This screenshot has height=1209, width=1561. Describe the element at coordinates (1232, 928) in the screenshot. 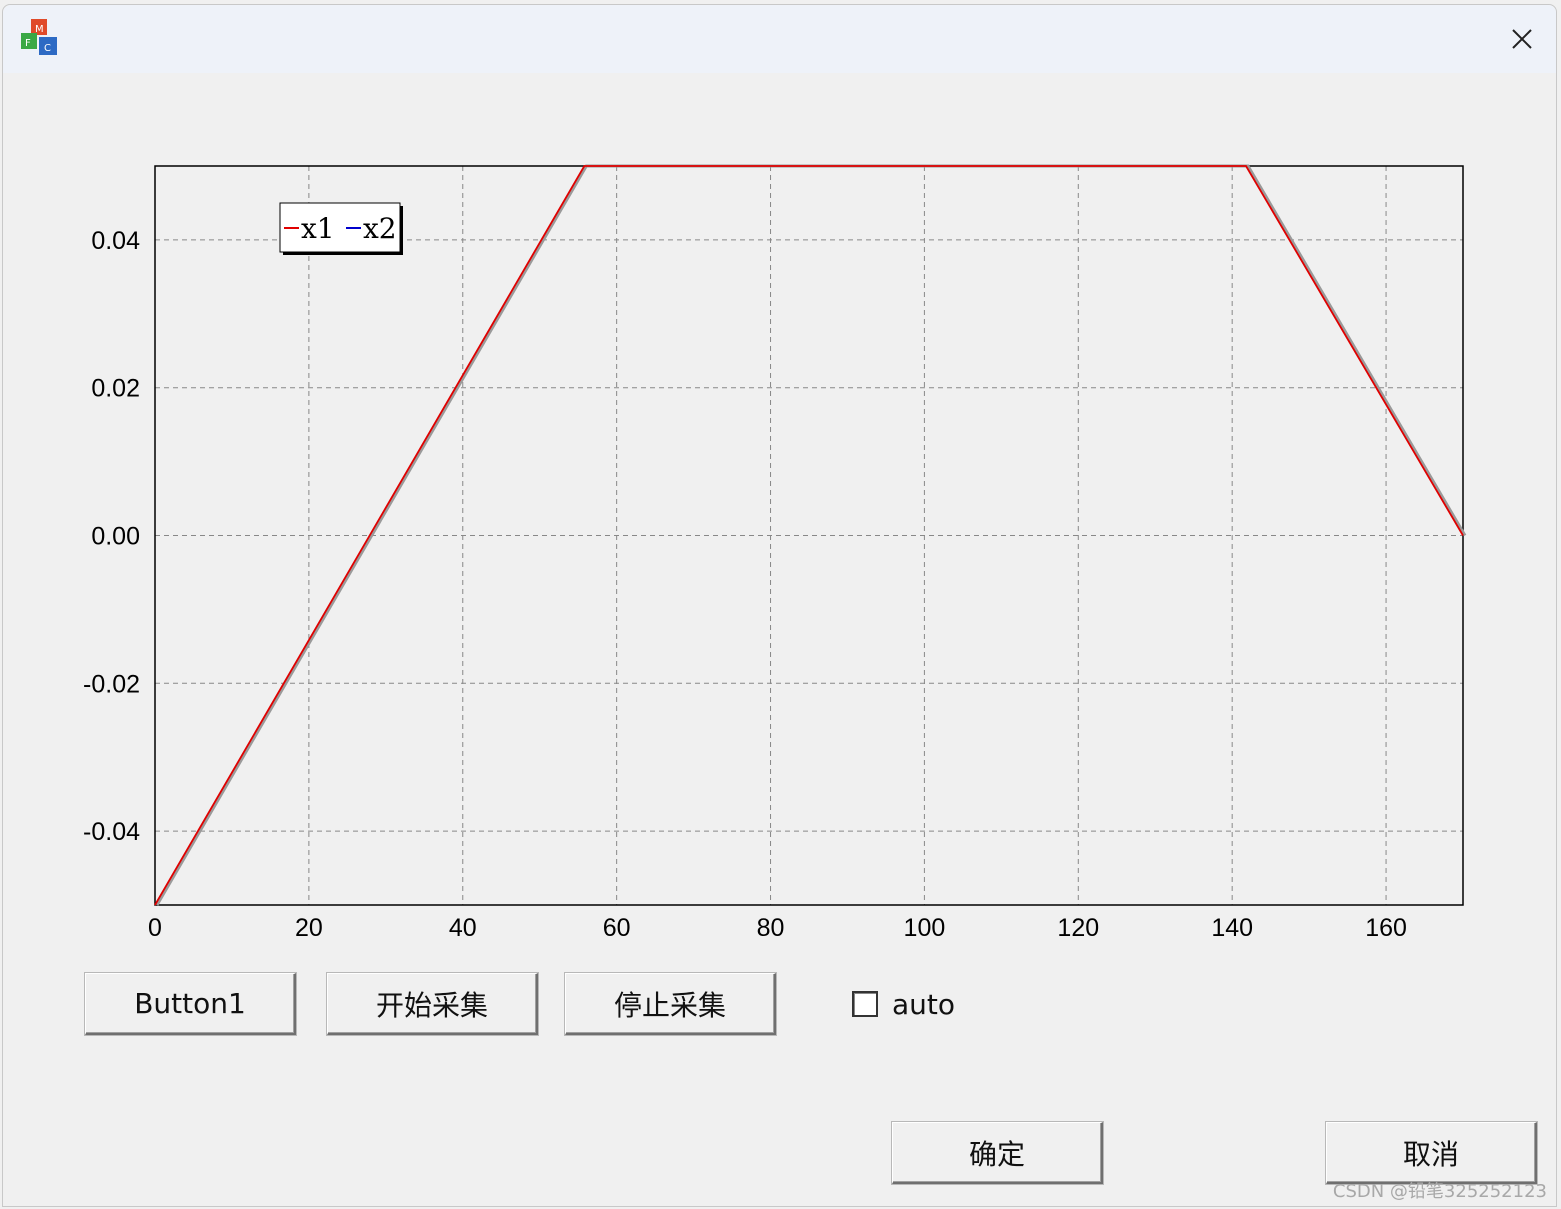

I see `x-tick-label: 140` at that location.